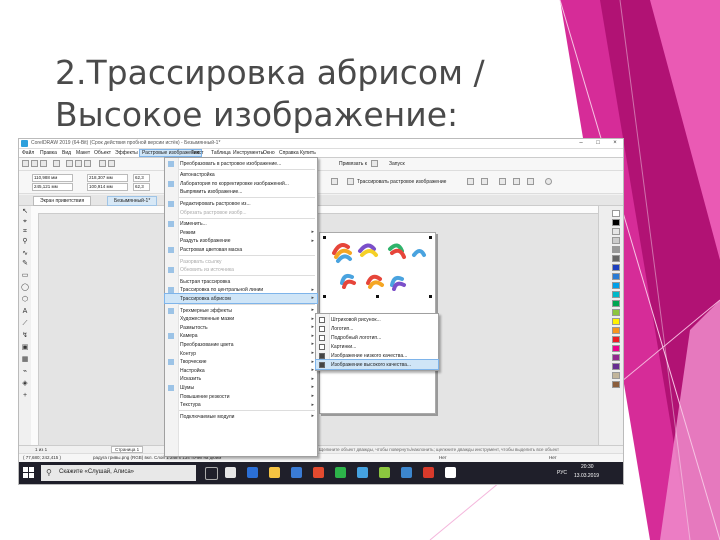 The width and height of the screenshot is (720, 540). Describe the element at coordinates (530, 181) in the screenshot. I see `node-icon` at that location.